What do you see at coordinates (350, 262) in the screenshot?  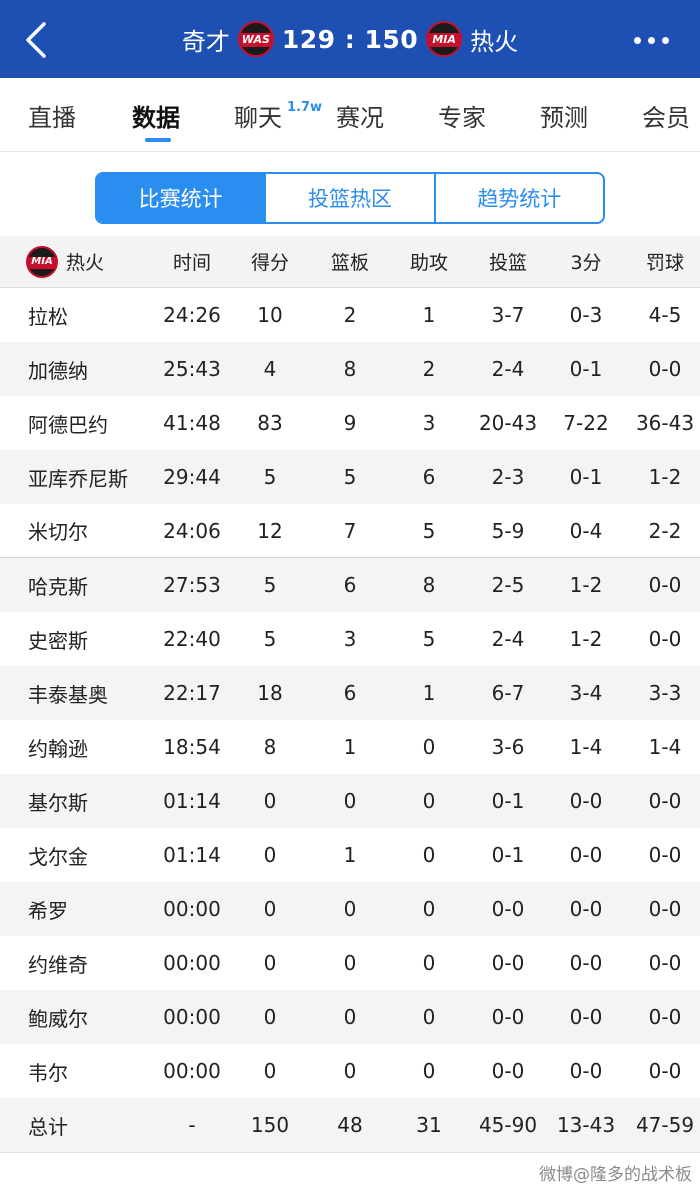 I see `table-header: MIA 热火 时间 得分 篮板 助攻 投篮 3分 罚球` at bounding box center [350, 262].